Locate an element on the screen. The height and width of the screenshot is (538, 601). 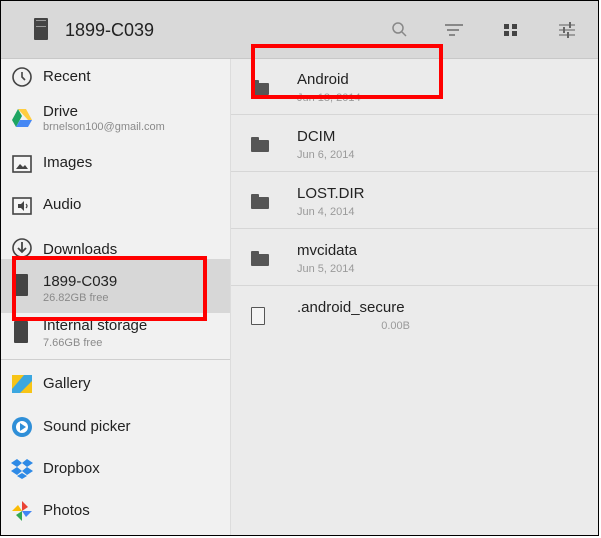
grid-view-icon is located at coordinates (511, 30).